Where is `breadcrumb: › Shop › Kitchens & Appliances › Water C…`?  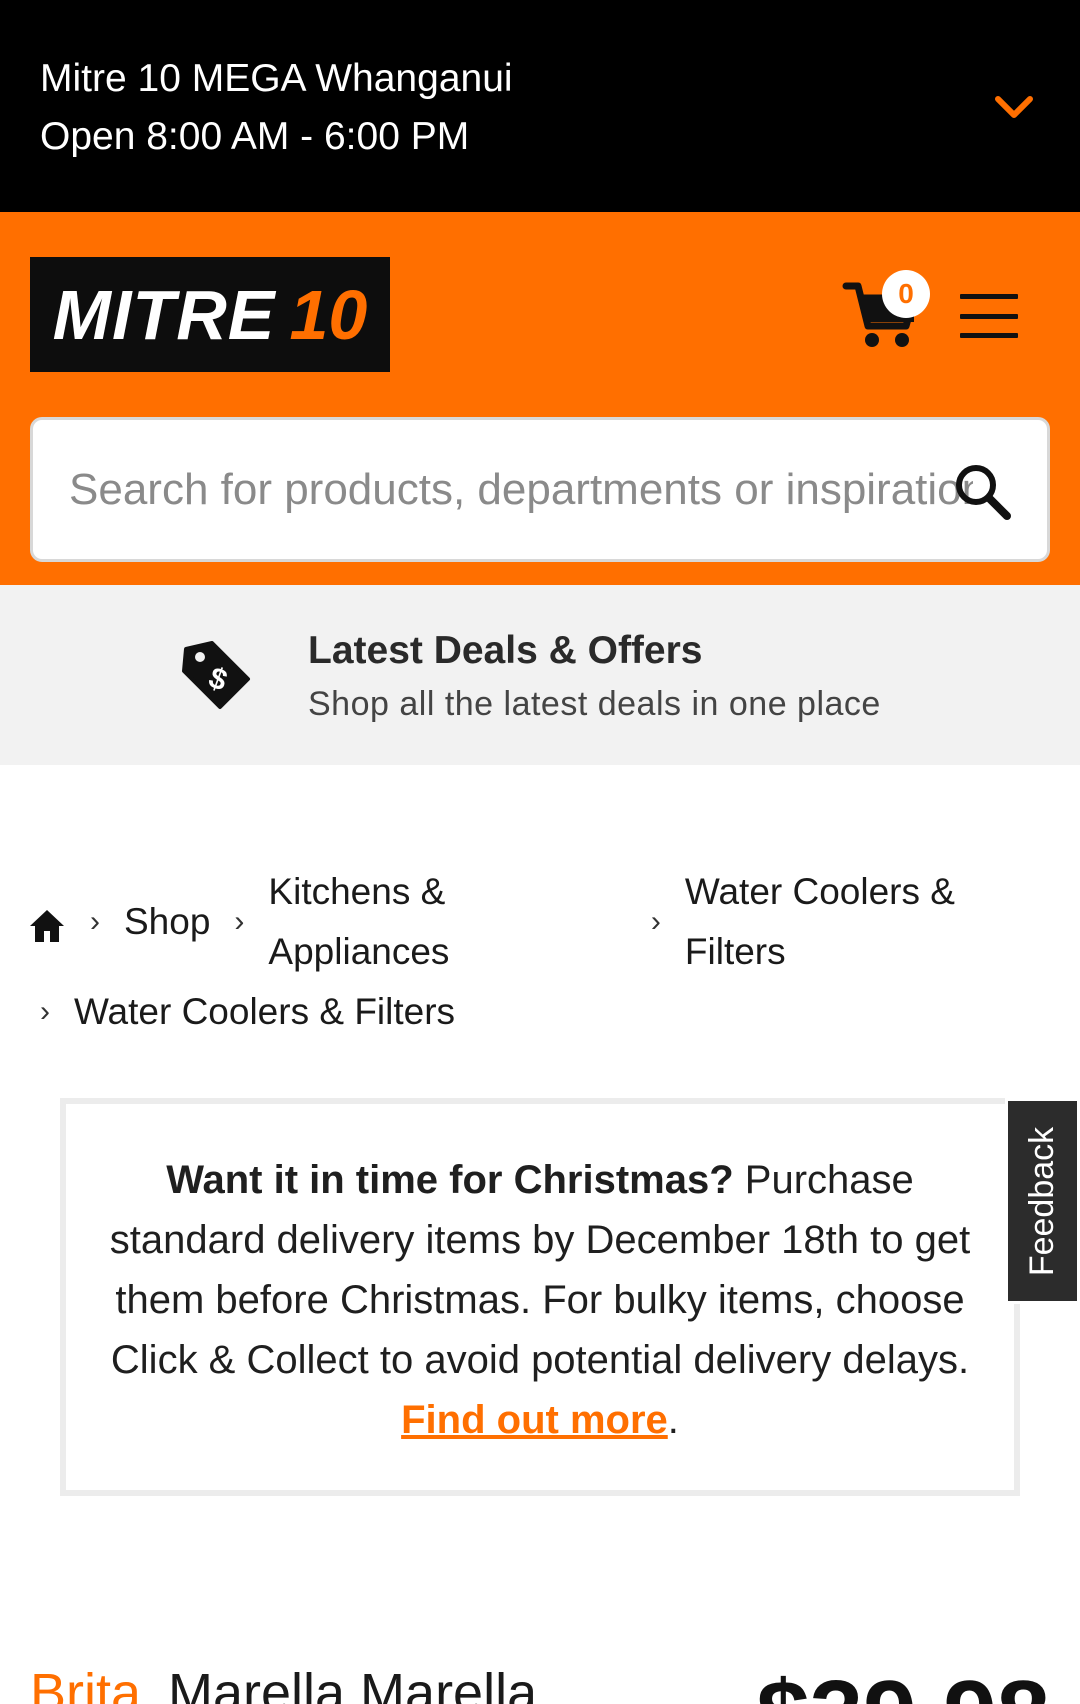 breadcrumb: › Shop › Kitchens & Appliances › Water C… is located at coordinates (543, 952).